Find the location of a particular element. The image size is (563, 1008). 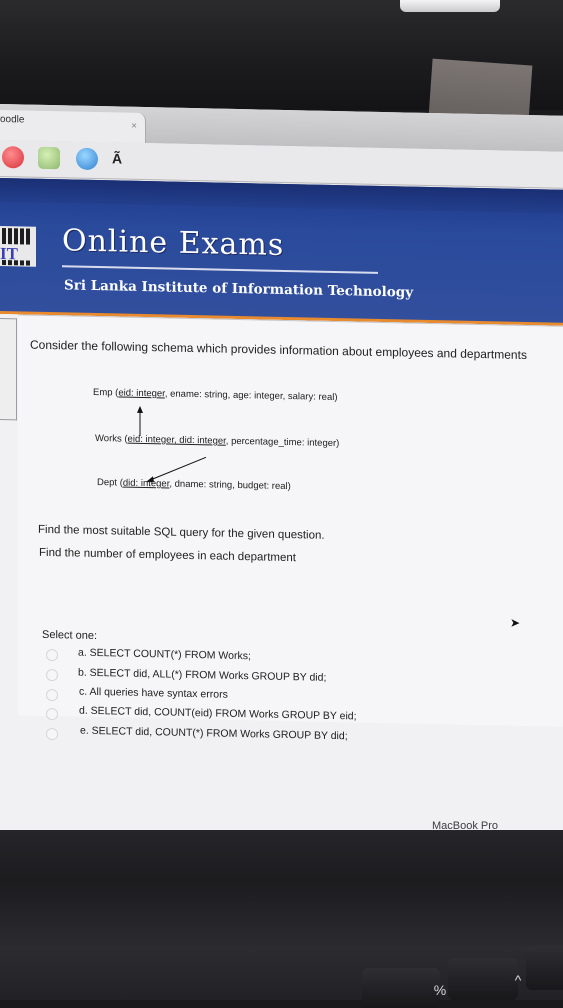

select-one-label: Select one: is located at coordinates (70, 635).